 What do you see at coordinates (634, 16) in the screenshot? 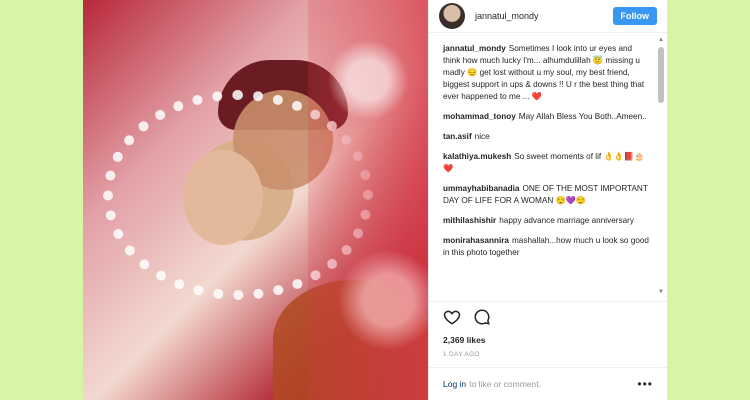
I see `follow-button: Follow` at bounding box center [634, 16].